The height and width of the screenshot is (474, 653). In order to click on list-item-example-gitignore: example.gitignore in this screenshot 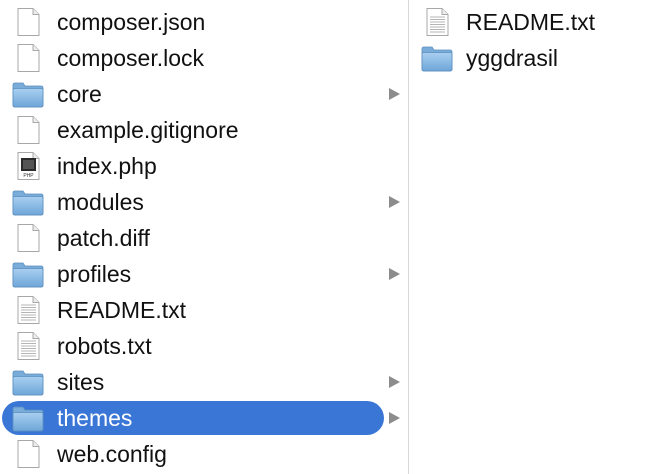, I will do `click(204, 130)`.